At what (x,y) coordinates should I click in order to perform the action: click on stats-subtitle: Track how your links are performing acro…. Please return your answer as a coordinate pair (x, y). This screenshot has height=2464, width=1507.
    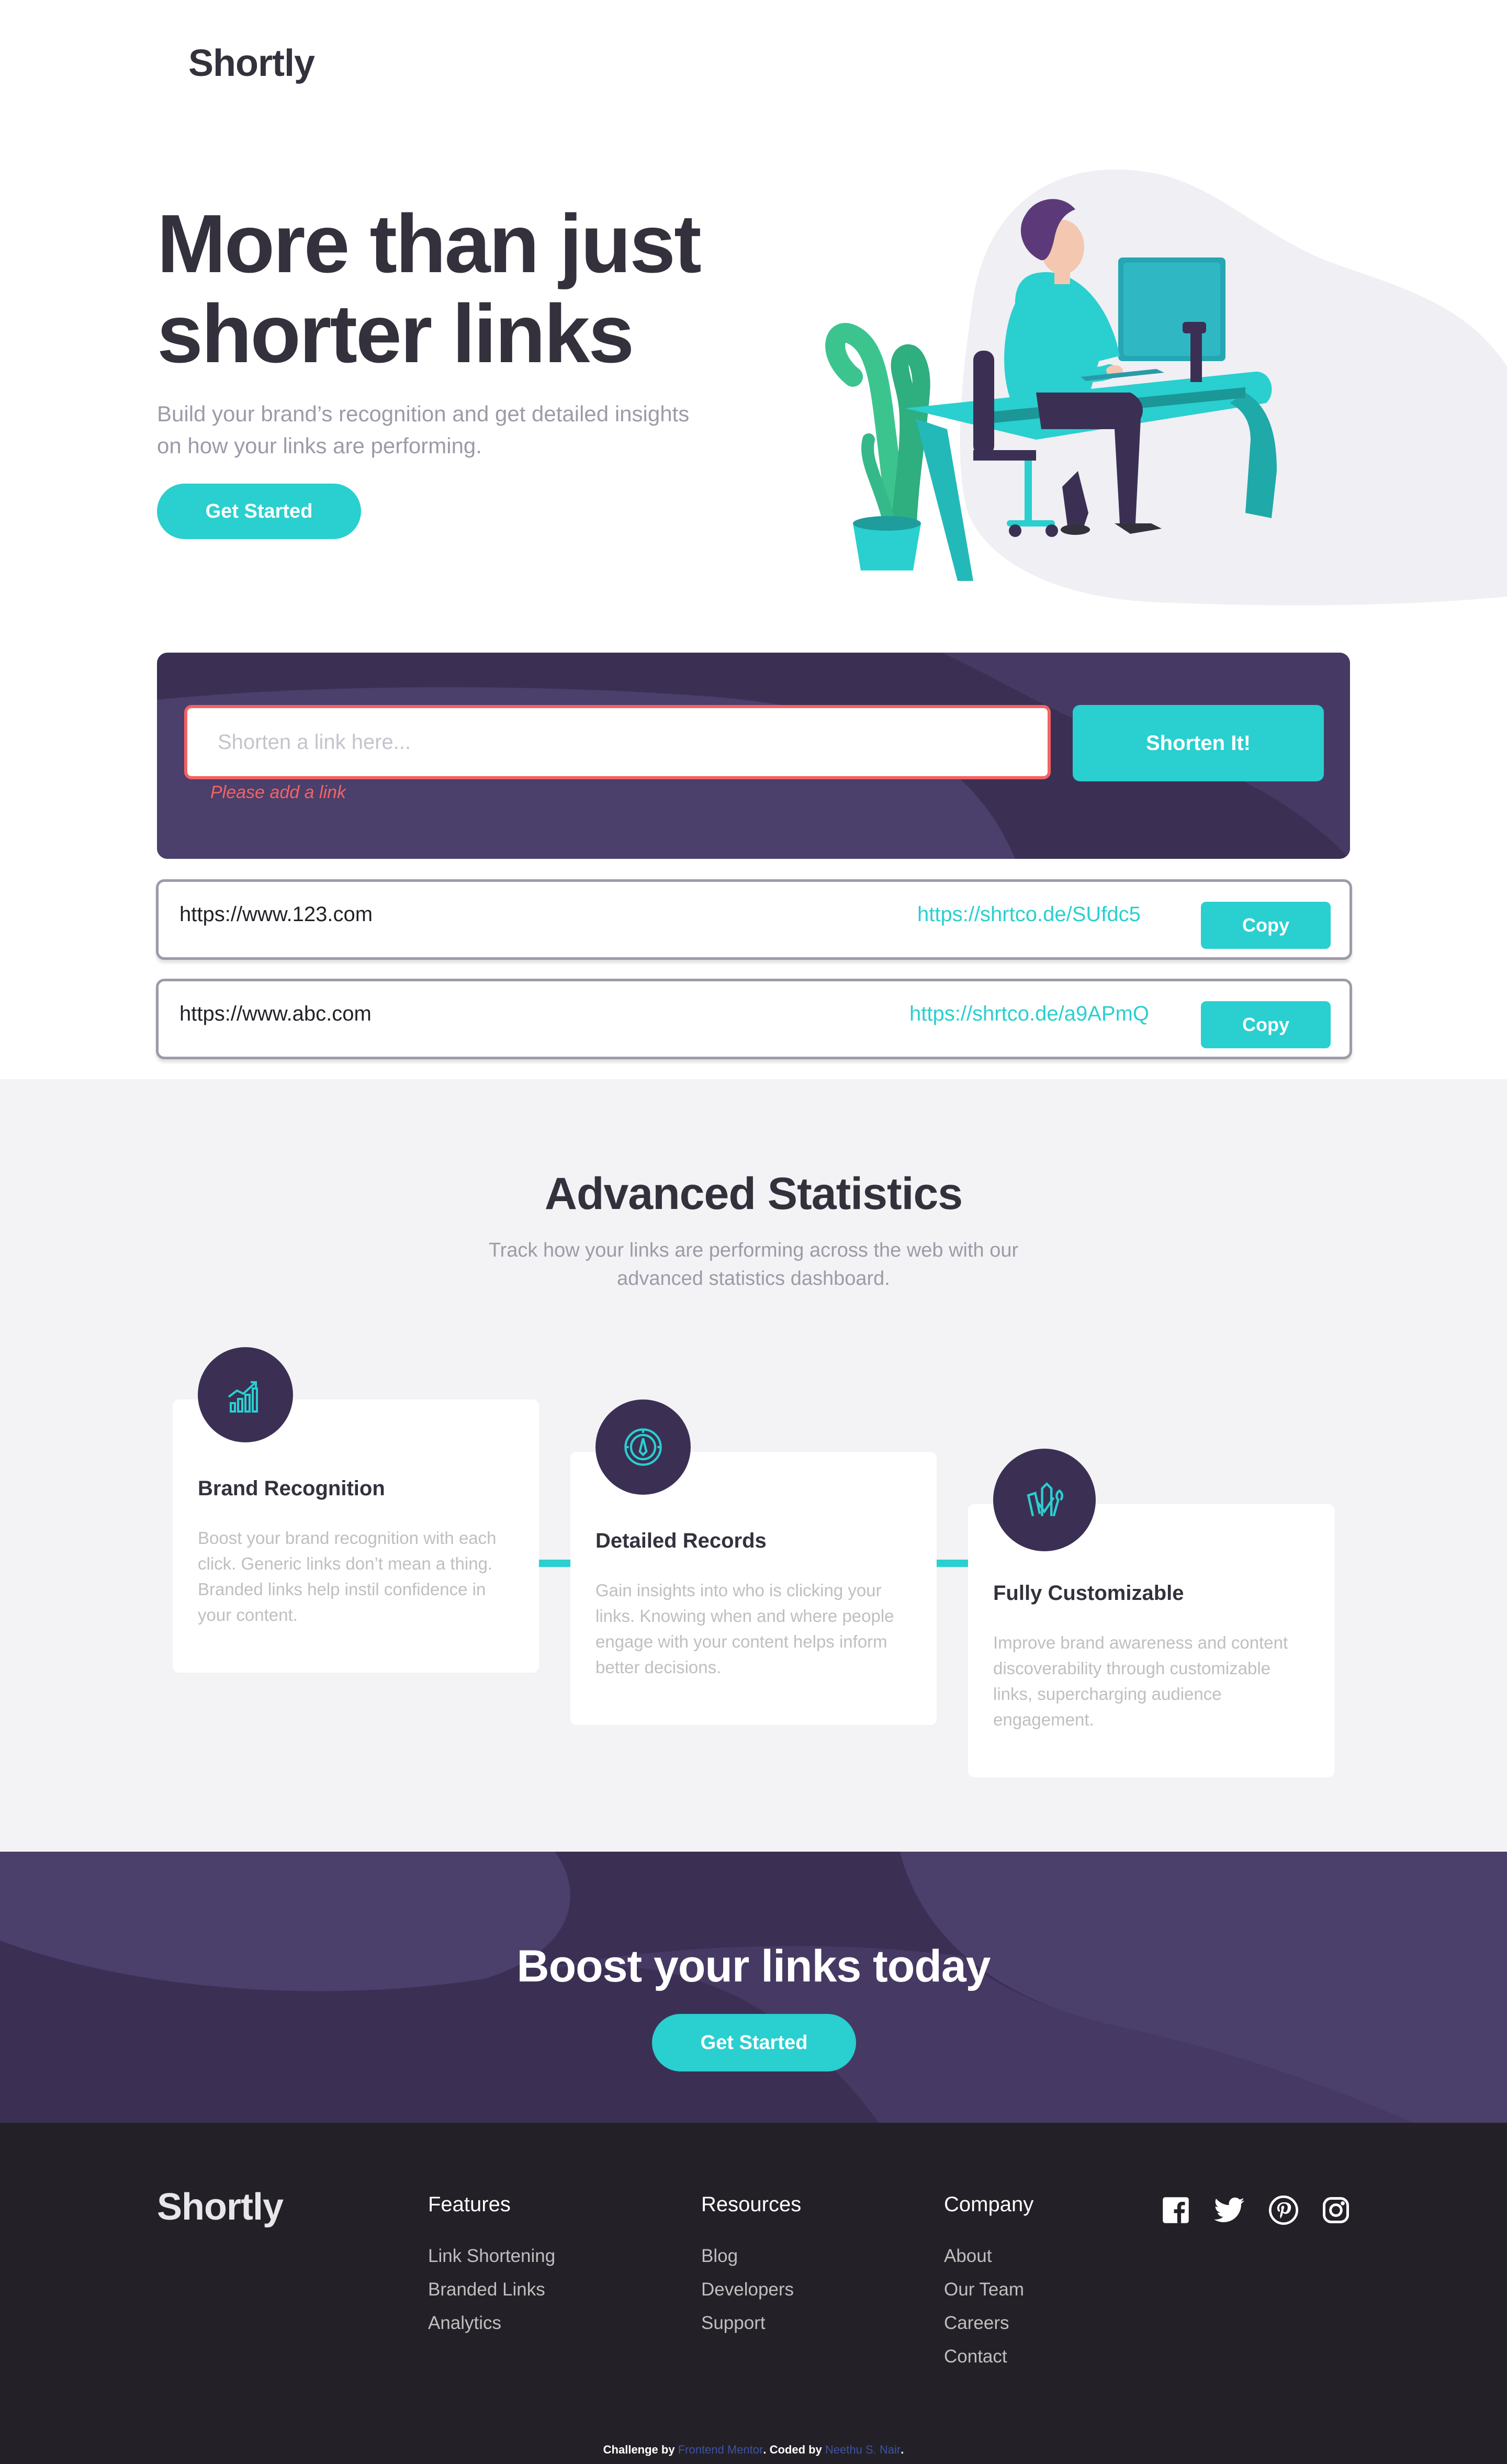
    Looking at the image, I should click on (753, 1264).